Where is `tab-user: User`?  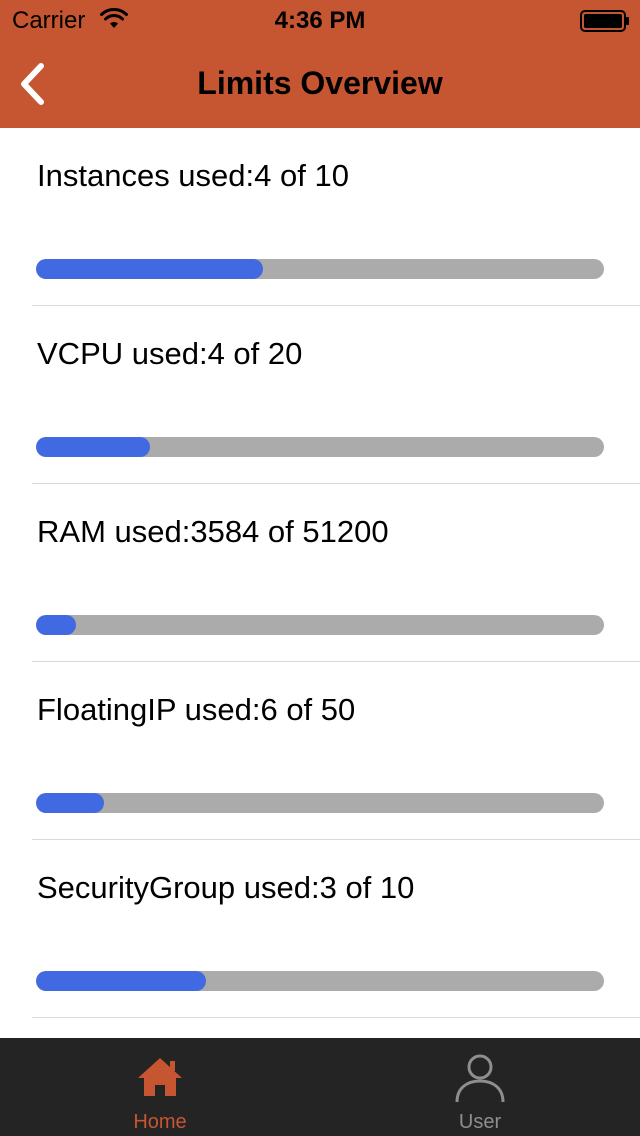 tab-user: User is located at coordinates (480, 1087).